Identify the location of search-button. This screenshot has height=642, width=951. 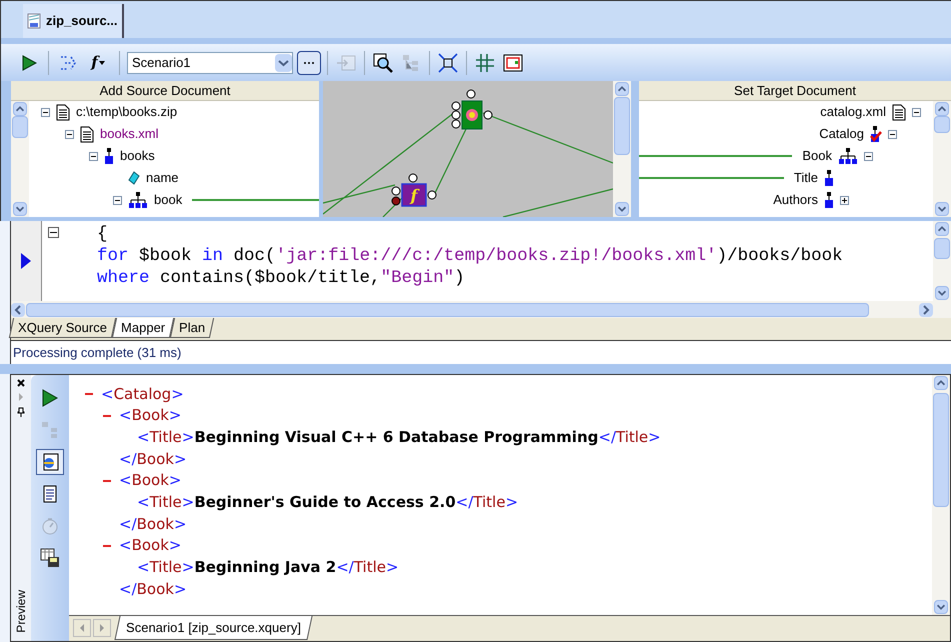
(383, 62).